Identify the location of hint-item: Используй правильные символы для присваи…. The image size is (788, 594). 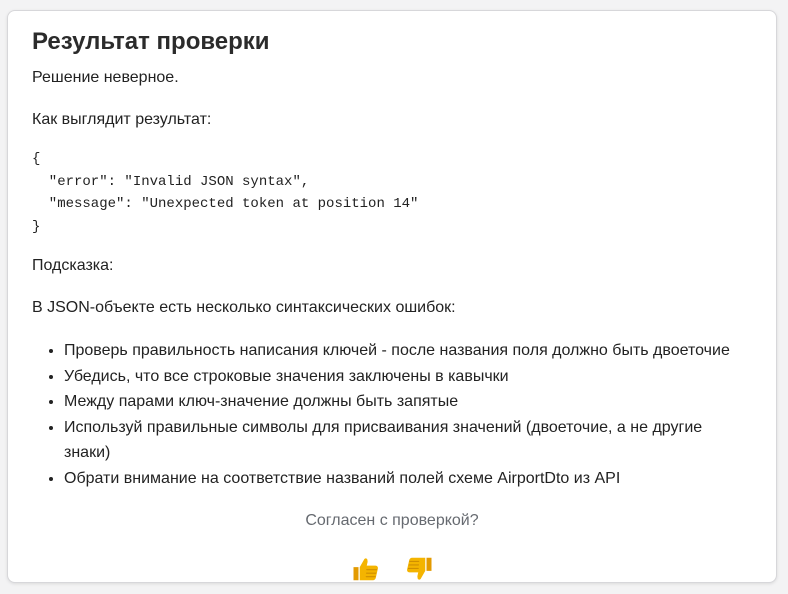
(408, 440).